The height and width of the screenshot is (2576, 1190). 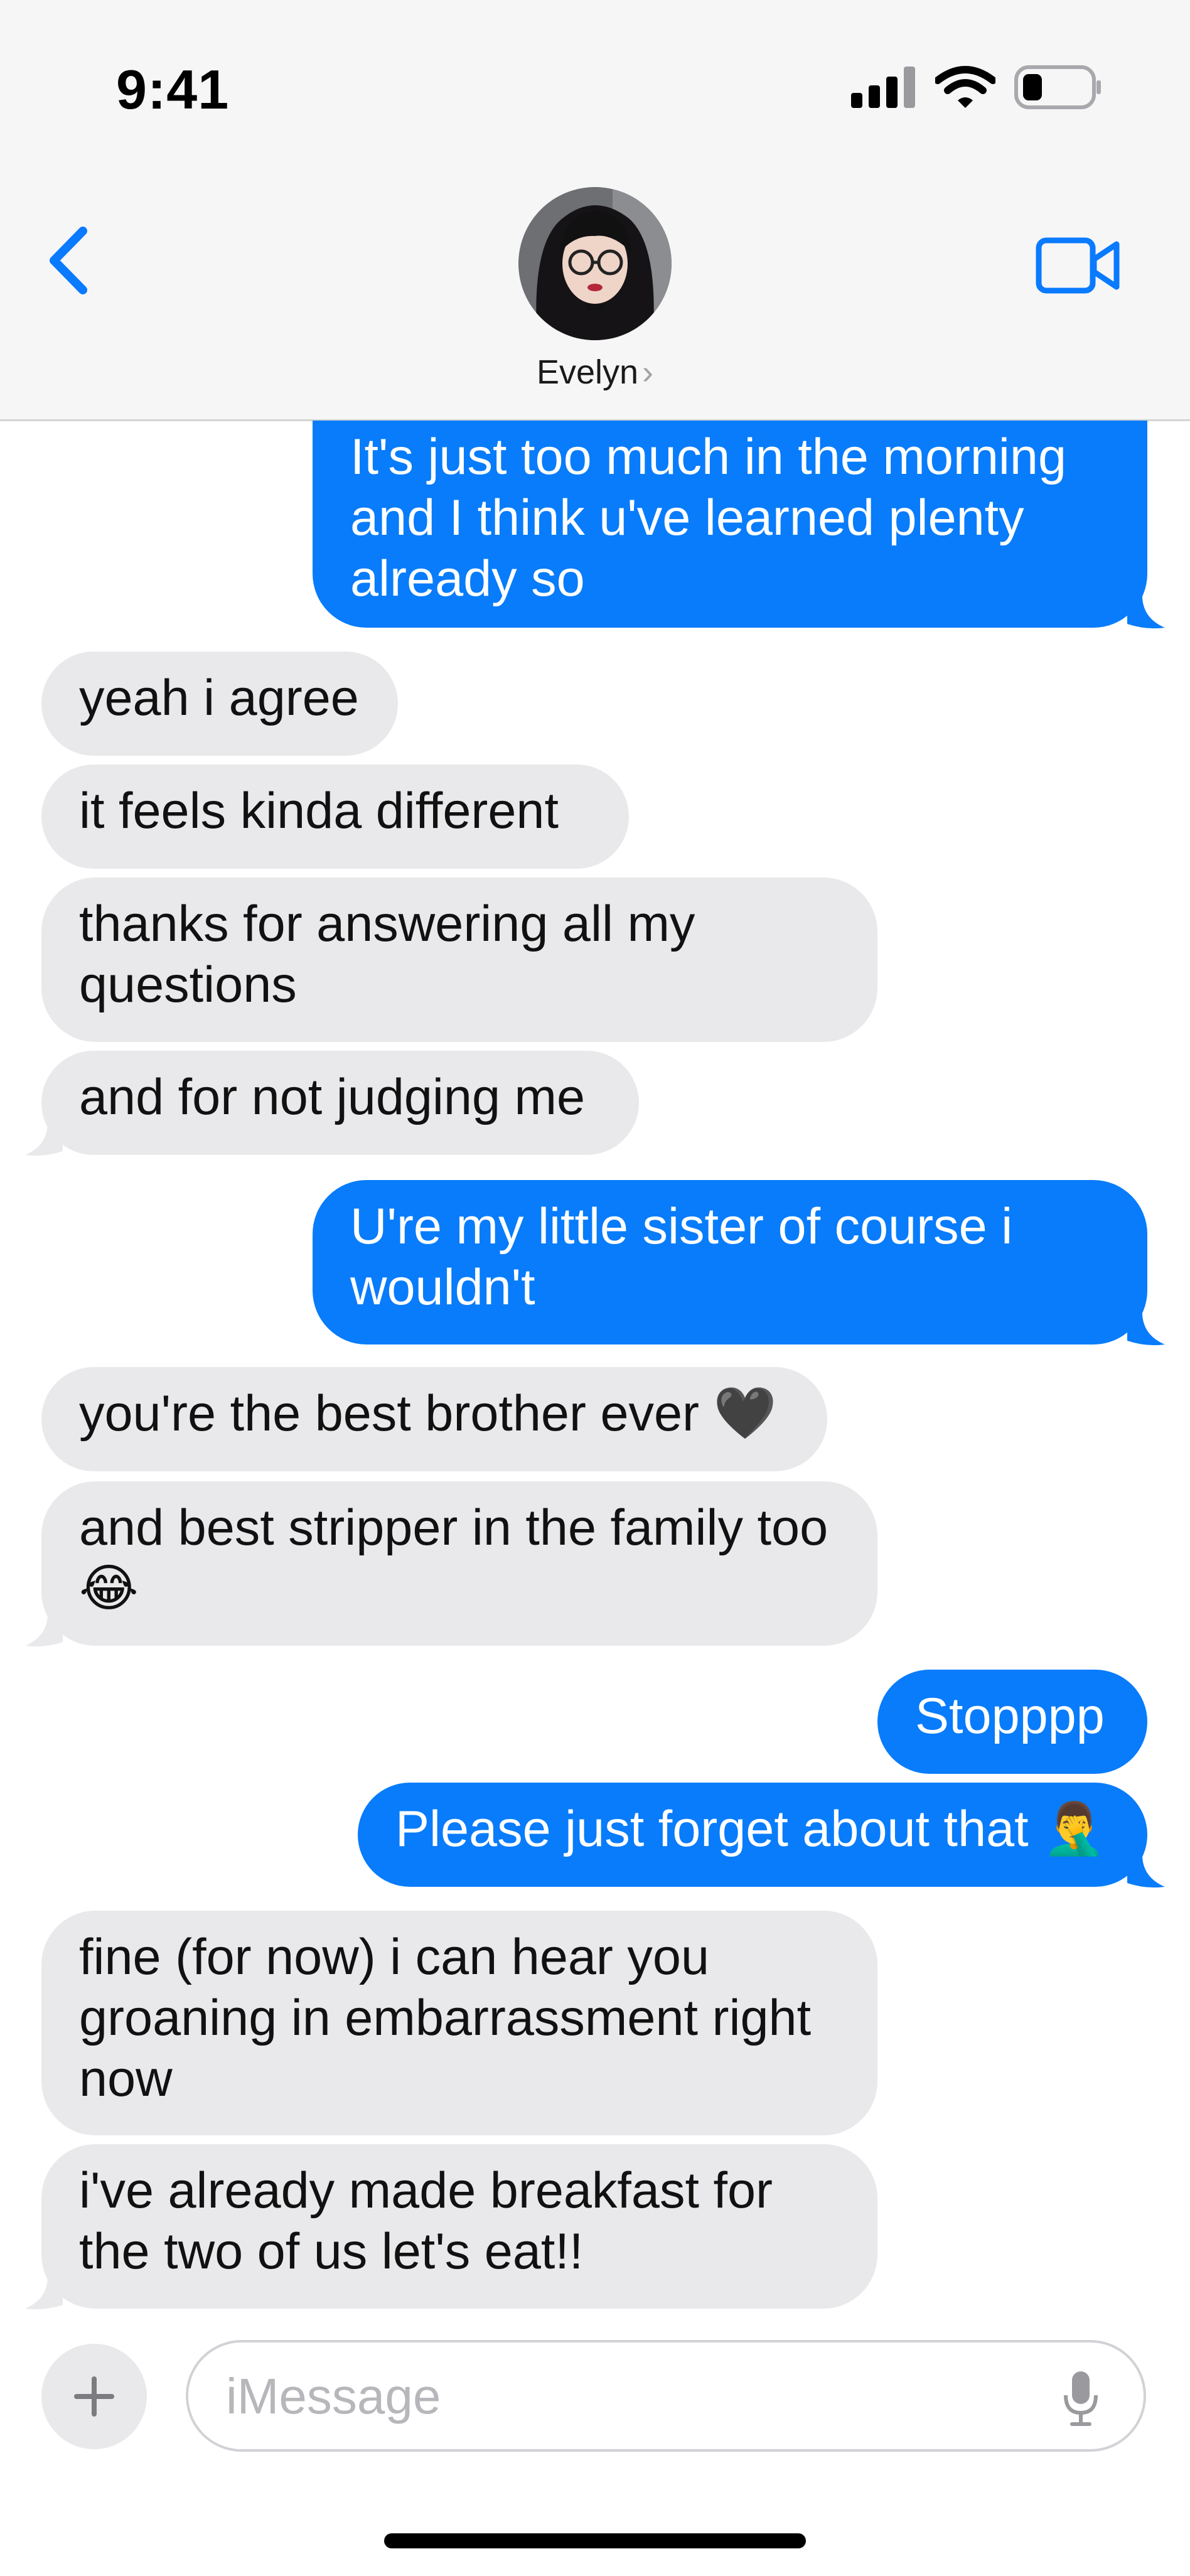 I want to click on message-bubble-outgoing: Stopppp, so click(x=1012, y=1722).